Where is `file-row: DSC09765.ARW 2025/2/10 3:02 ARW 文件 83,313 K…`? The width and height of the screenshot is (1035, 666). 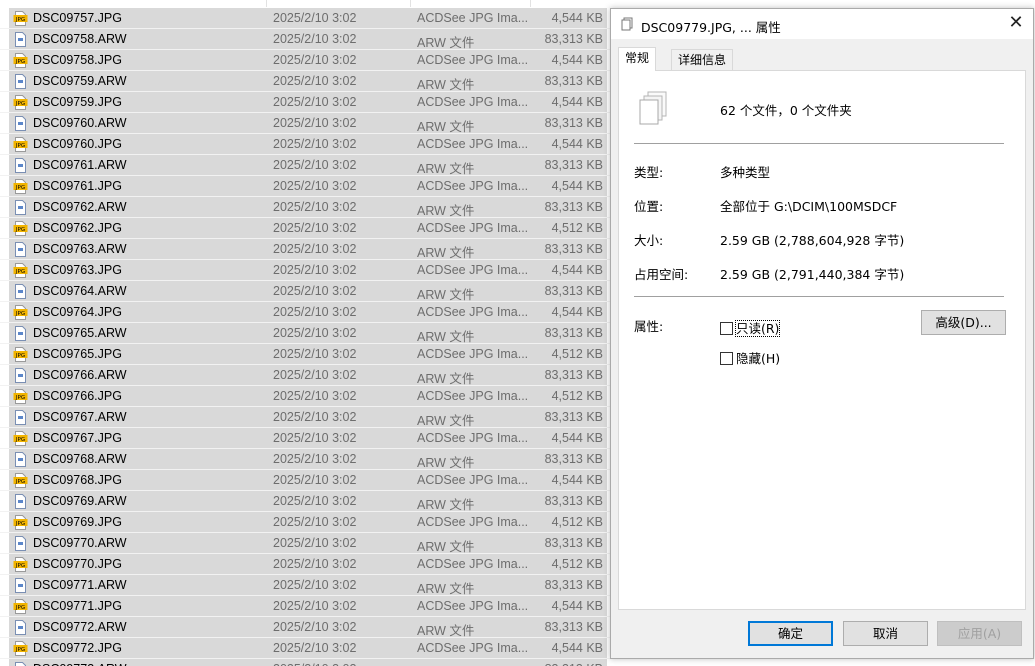 file-row: DSC09765.ARW 2025/2/10 3:02 ARW 文件 83,313 K… is located at coordinates (305, 333).